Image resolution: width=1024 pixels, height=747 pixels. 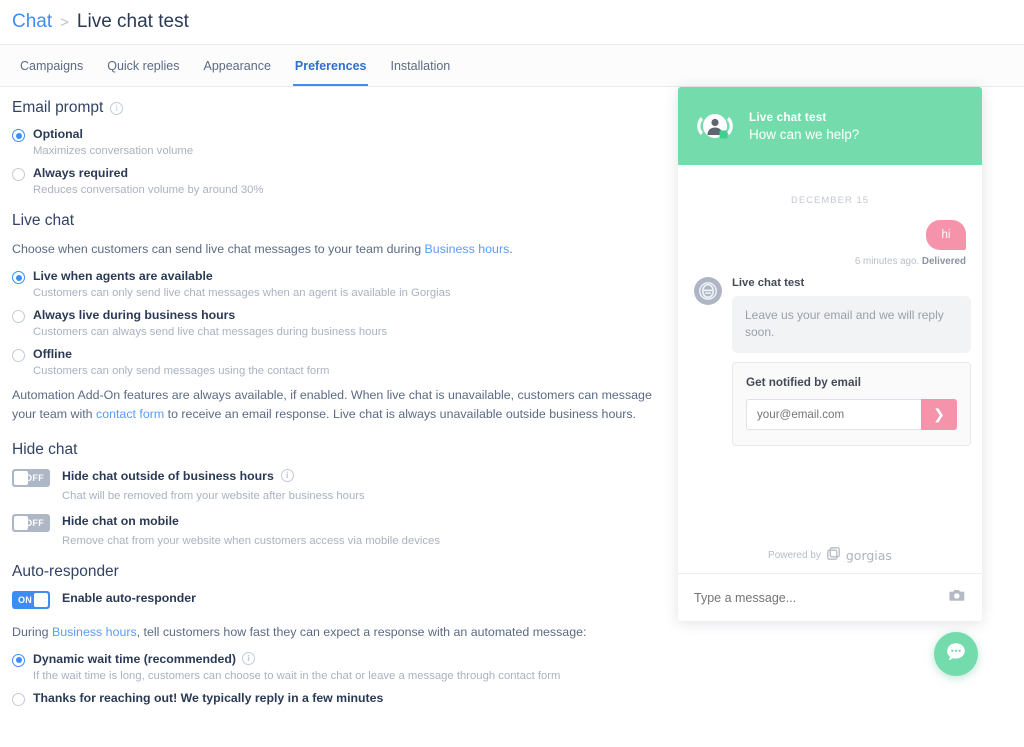 What do you see at coordinates (338, 108) in the screenshot?
I see `email-prompt-section-title: Email prompt i` at bounding box center [338, 108].